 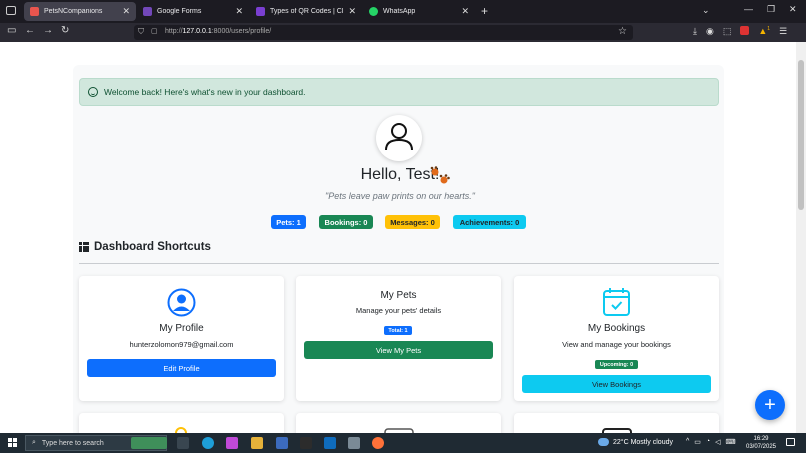 I want to click on smile-icon, so click(x=93, y=92).